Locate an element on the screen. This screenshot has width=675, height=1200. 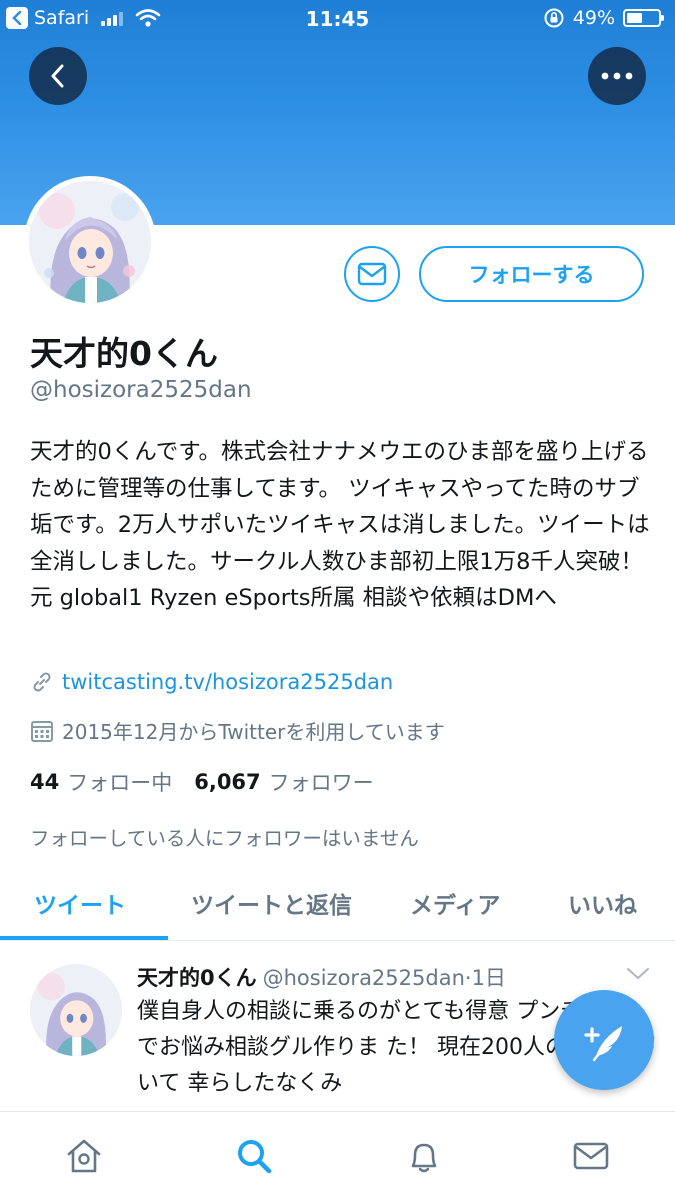
more-dots-icon is located at coordinates (617, 76).